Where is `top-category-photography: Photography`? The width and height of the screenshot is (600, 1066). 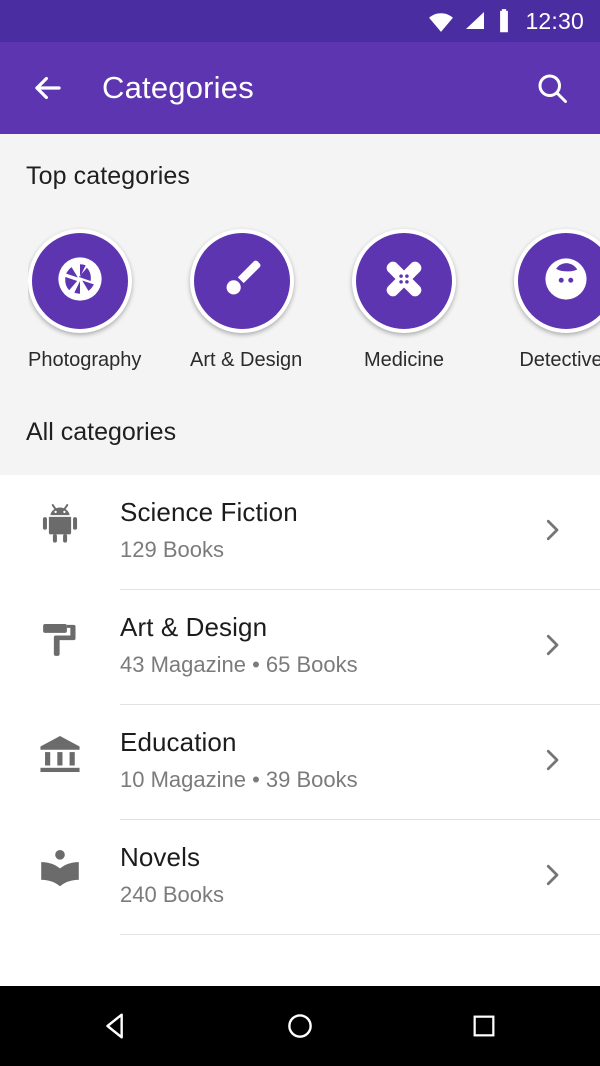 top-category-photography: Photography is located at coordinates (85, 300).